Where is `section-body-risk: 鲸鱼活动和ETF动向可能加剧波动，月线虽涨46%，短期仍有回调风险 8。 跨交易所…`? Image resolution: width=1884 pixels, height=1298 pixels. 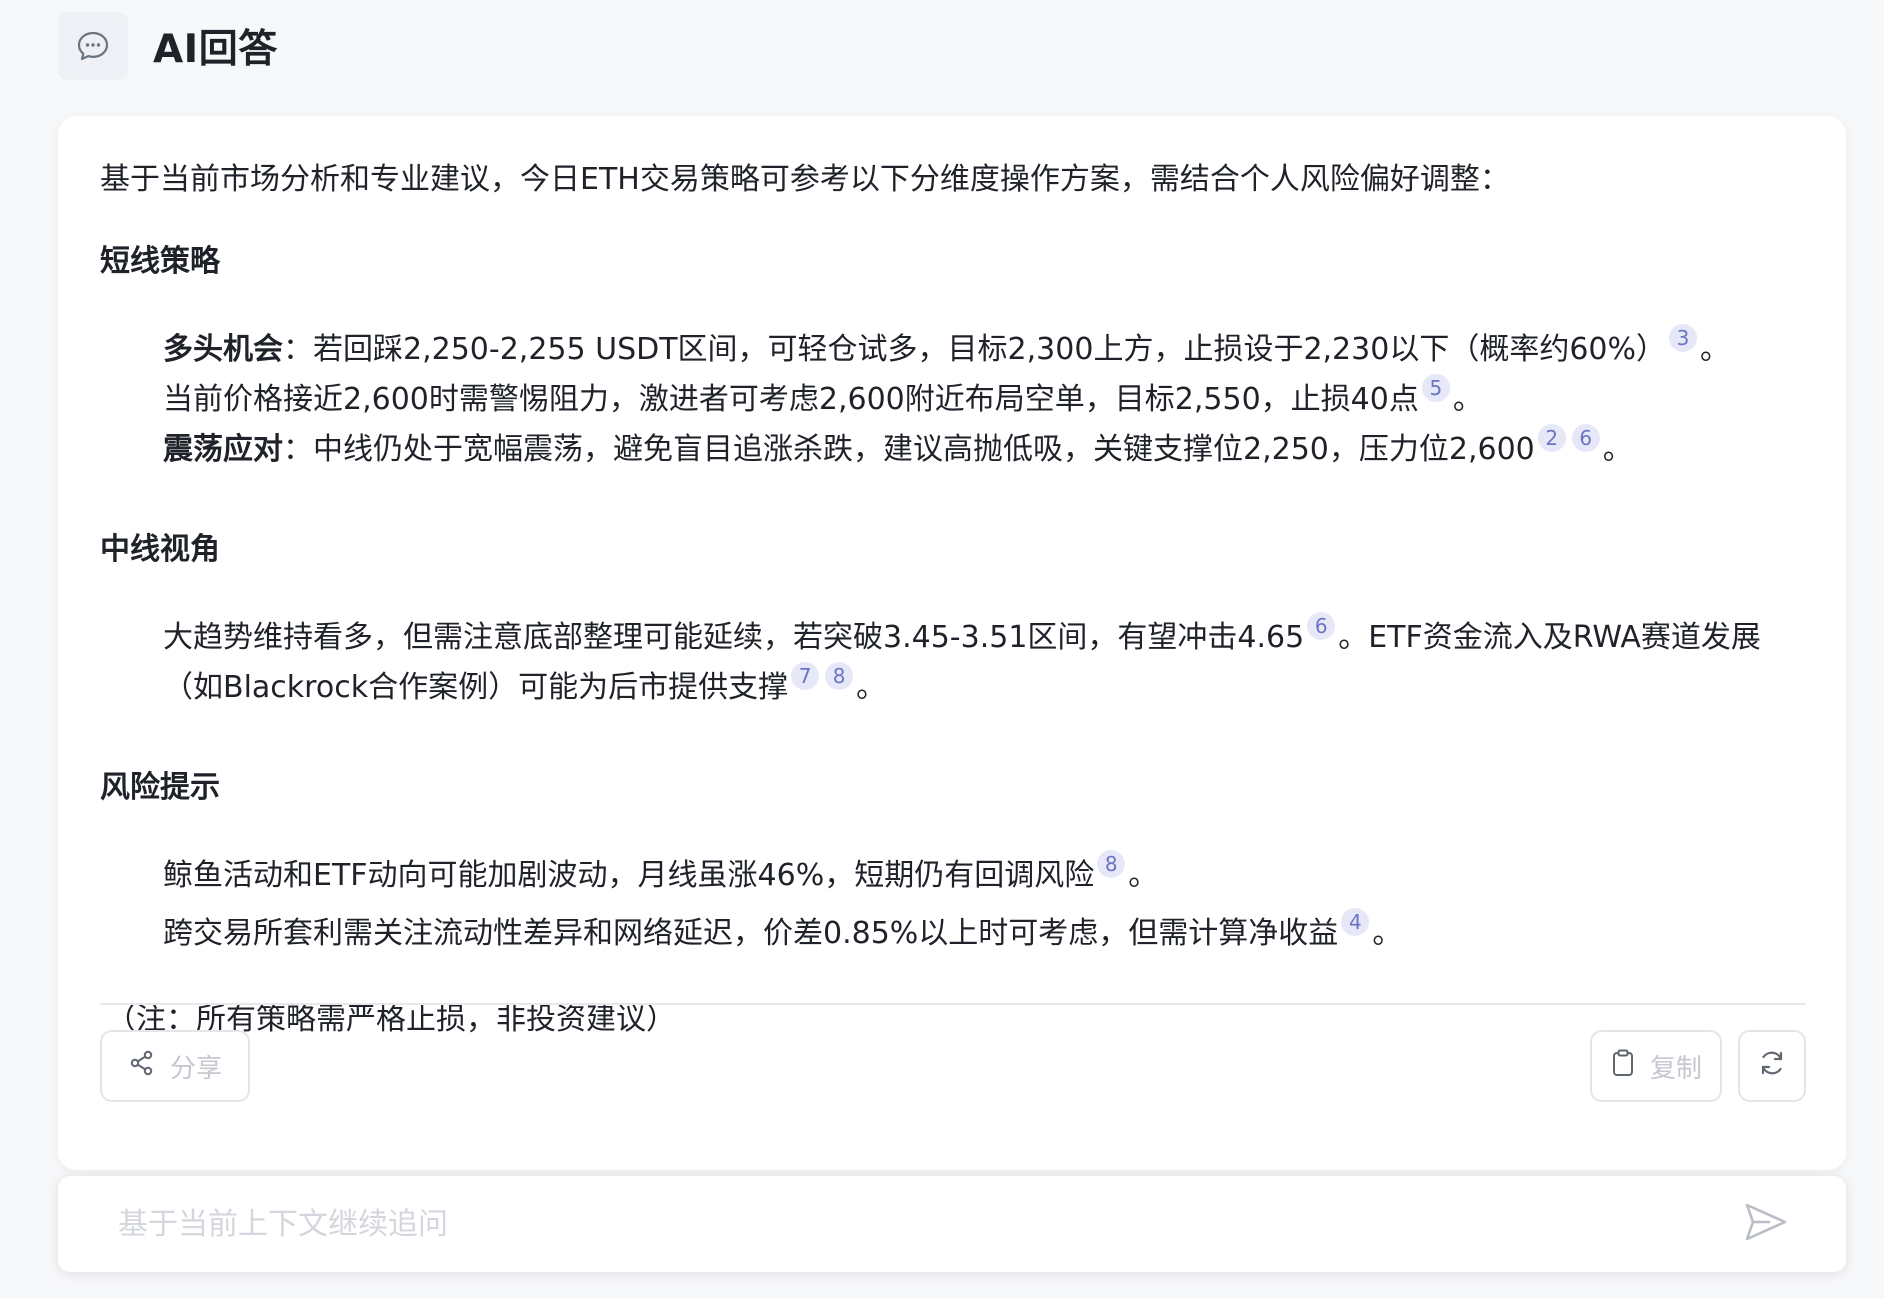
section-body-risk: 鲸鱼活动和ETF动向可能加剧波动，月线虽涨46%，短期仍有回调风险 8。 跨交易所… is located at coordinates (986, 904).